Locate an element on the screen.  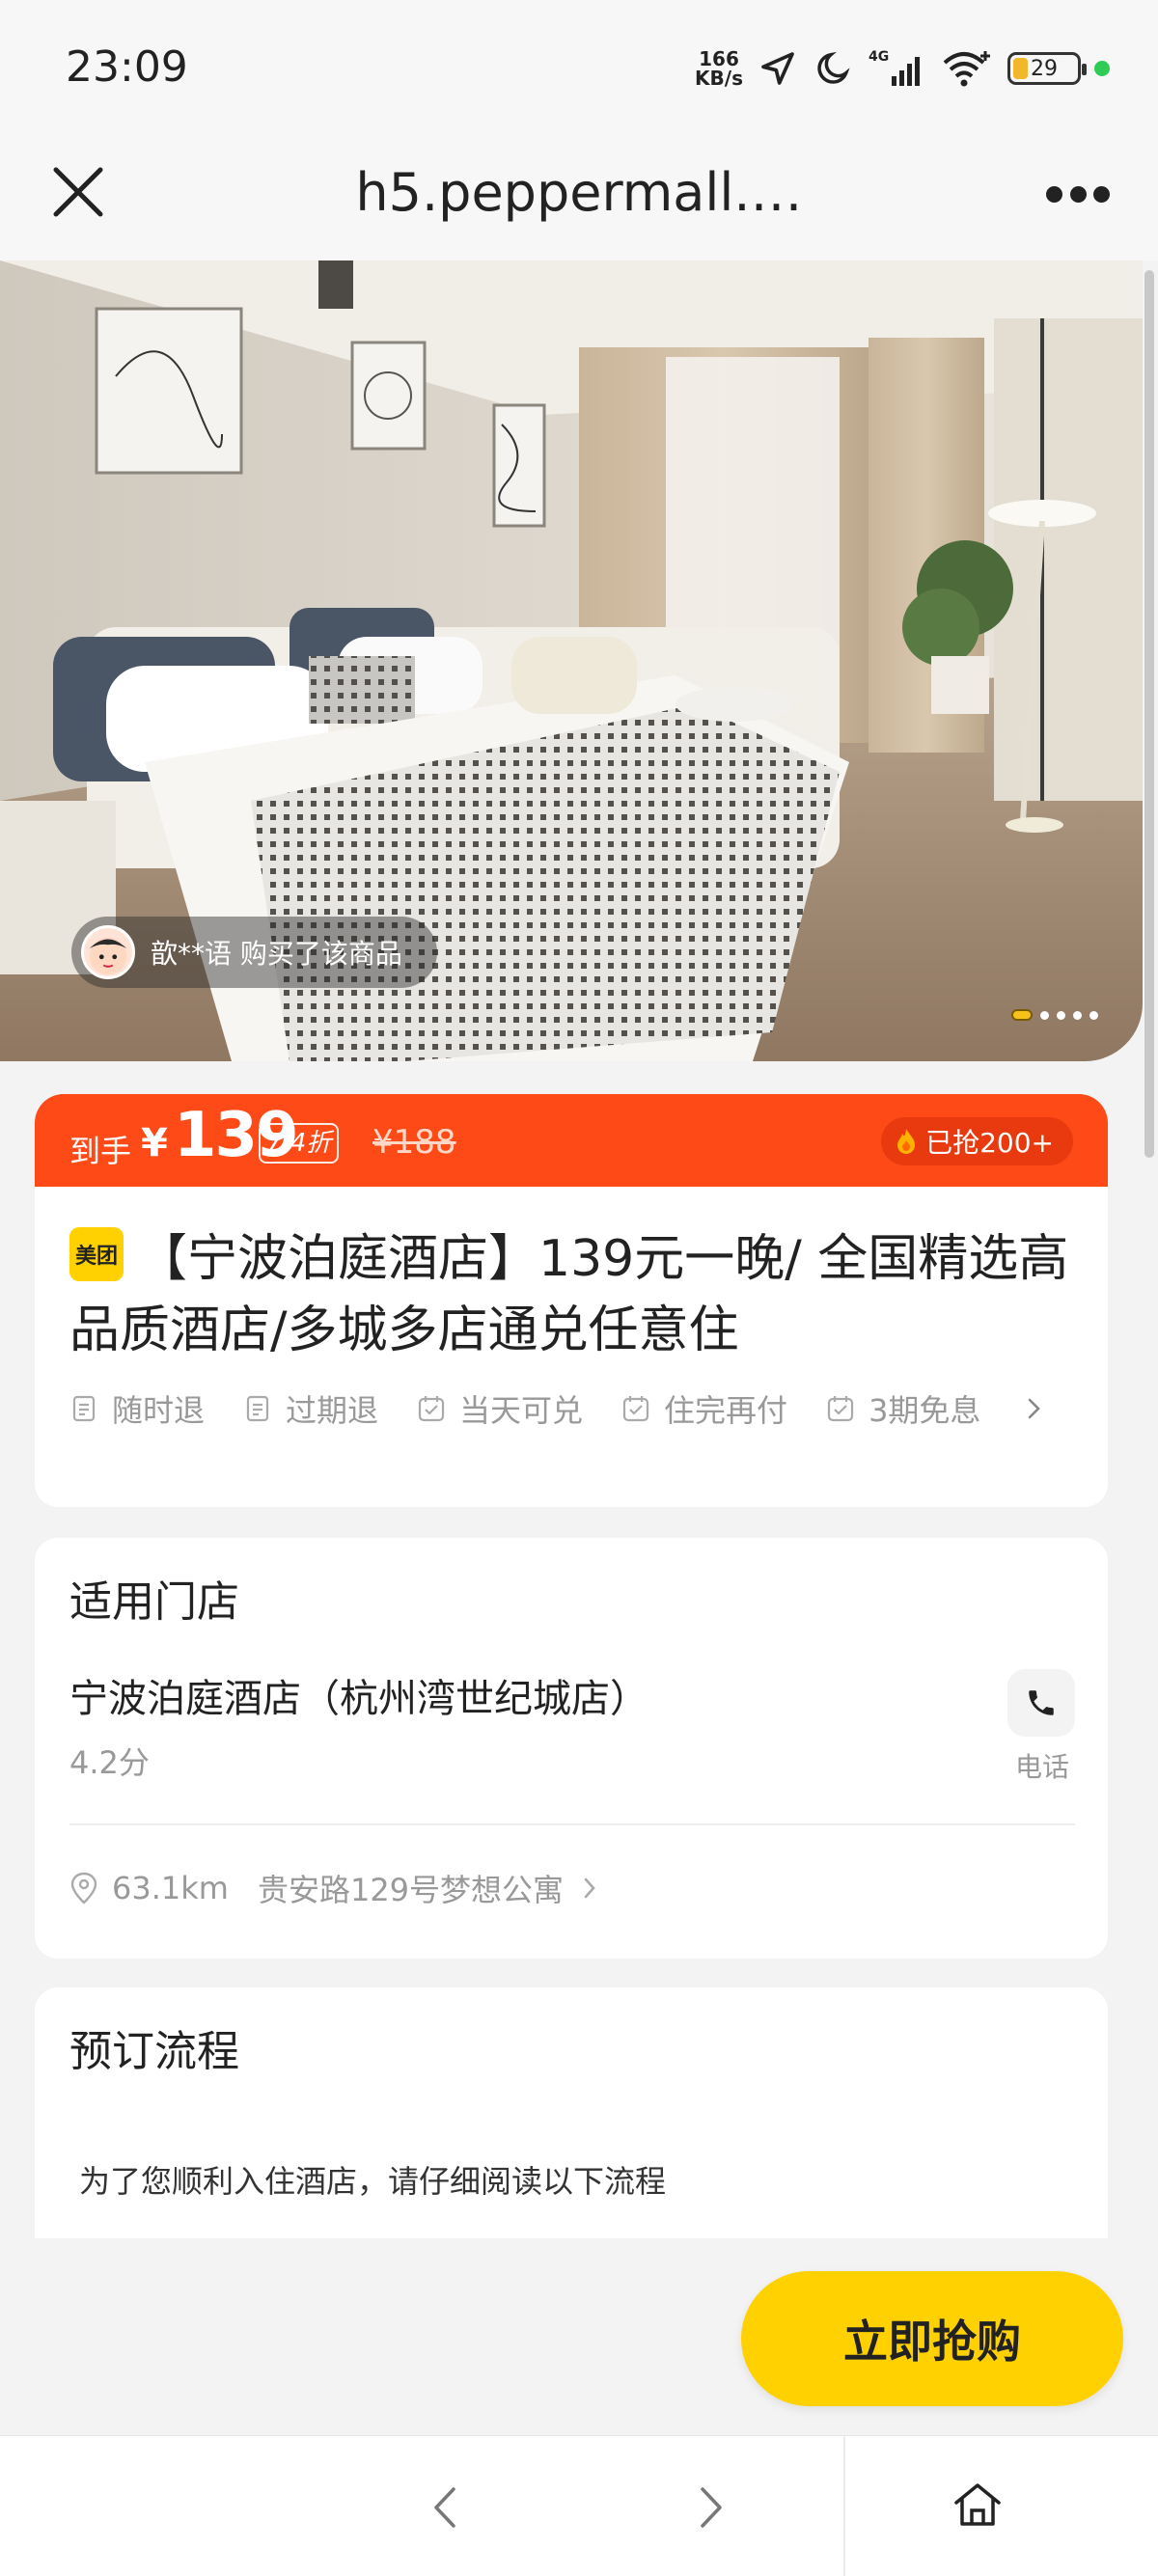
divider is located at coordinates (572, 1824).